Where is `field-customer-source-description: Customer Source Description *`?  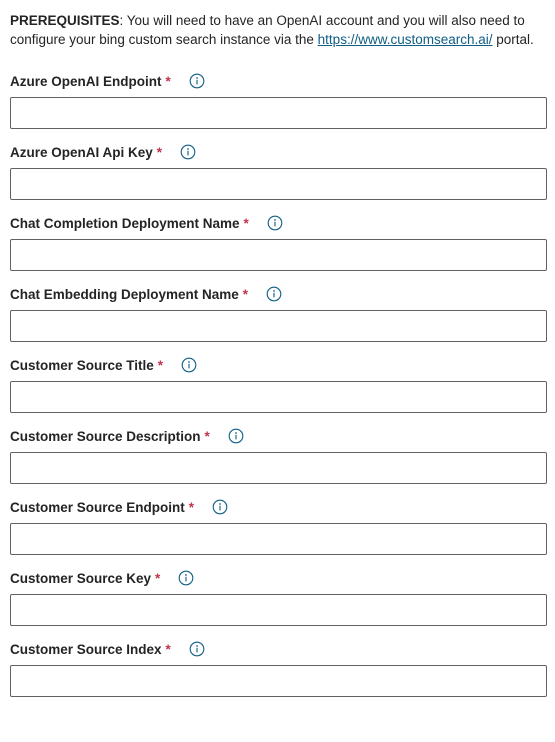
field-customer-source-description: Customer Source Description * is located at coordinates (278, 460).